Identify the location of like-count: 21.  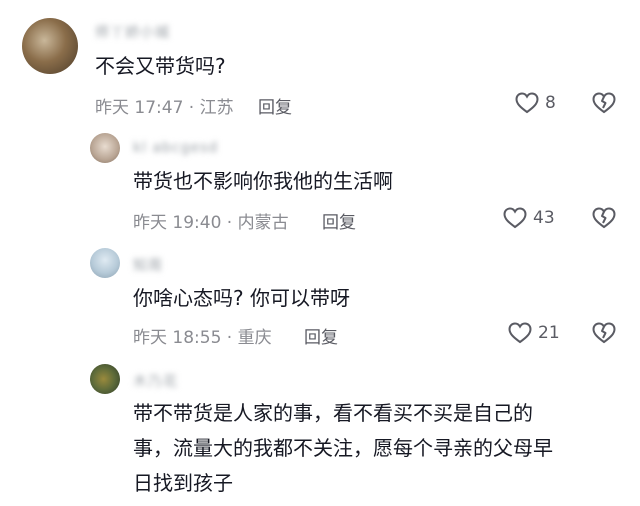
(549, 333).